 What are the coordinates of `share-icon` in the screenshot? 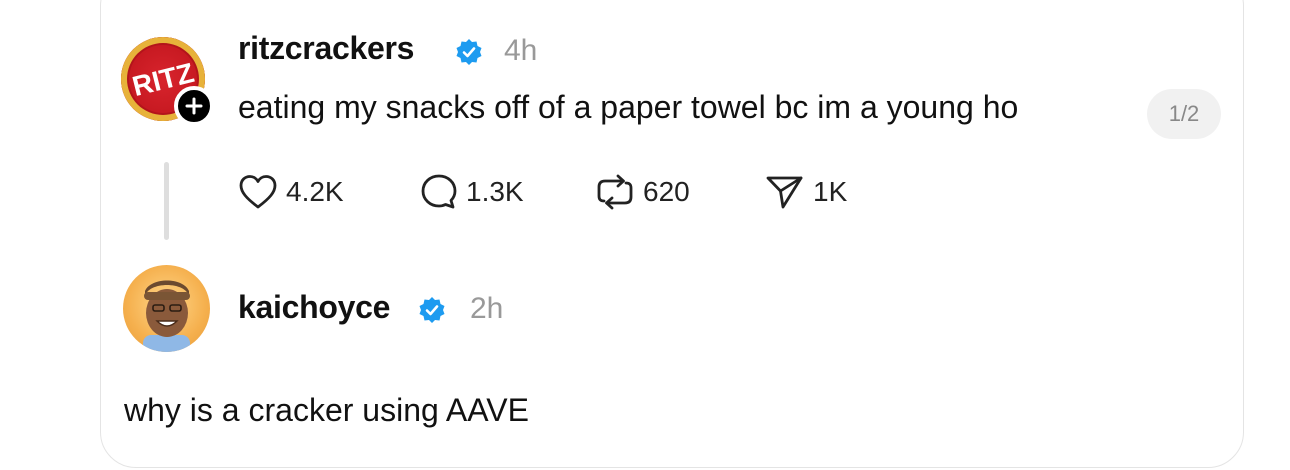 It's located at (784, 192).